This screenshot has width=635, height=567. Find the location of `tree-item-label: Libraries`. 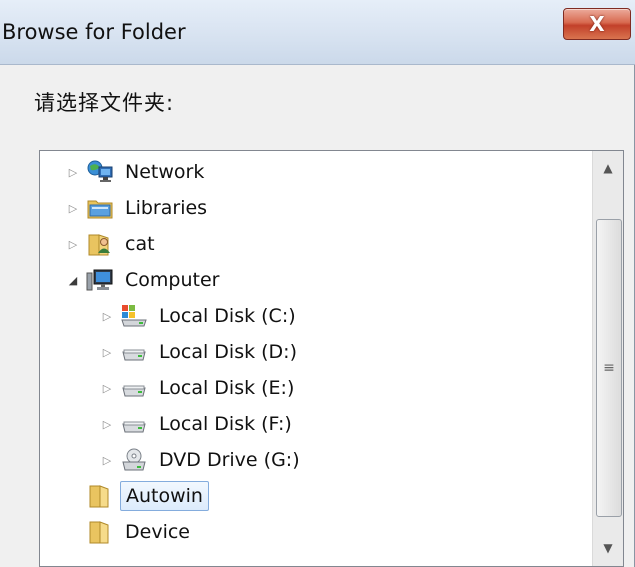

tree-item-label: Libraries is located at coordinates (166, 208).